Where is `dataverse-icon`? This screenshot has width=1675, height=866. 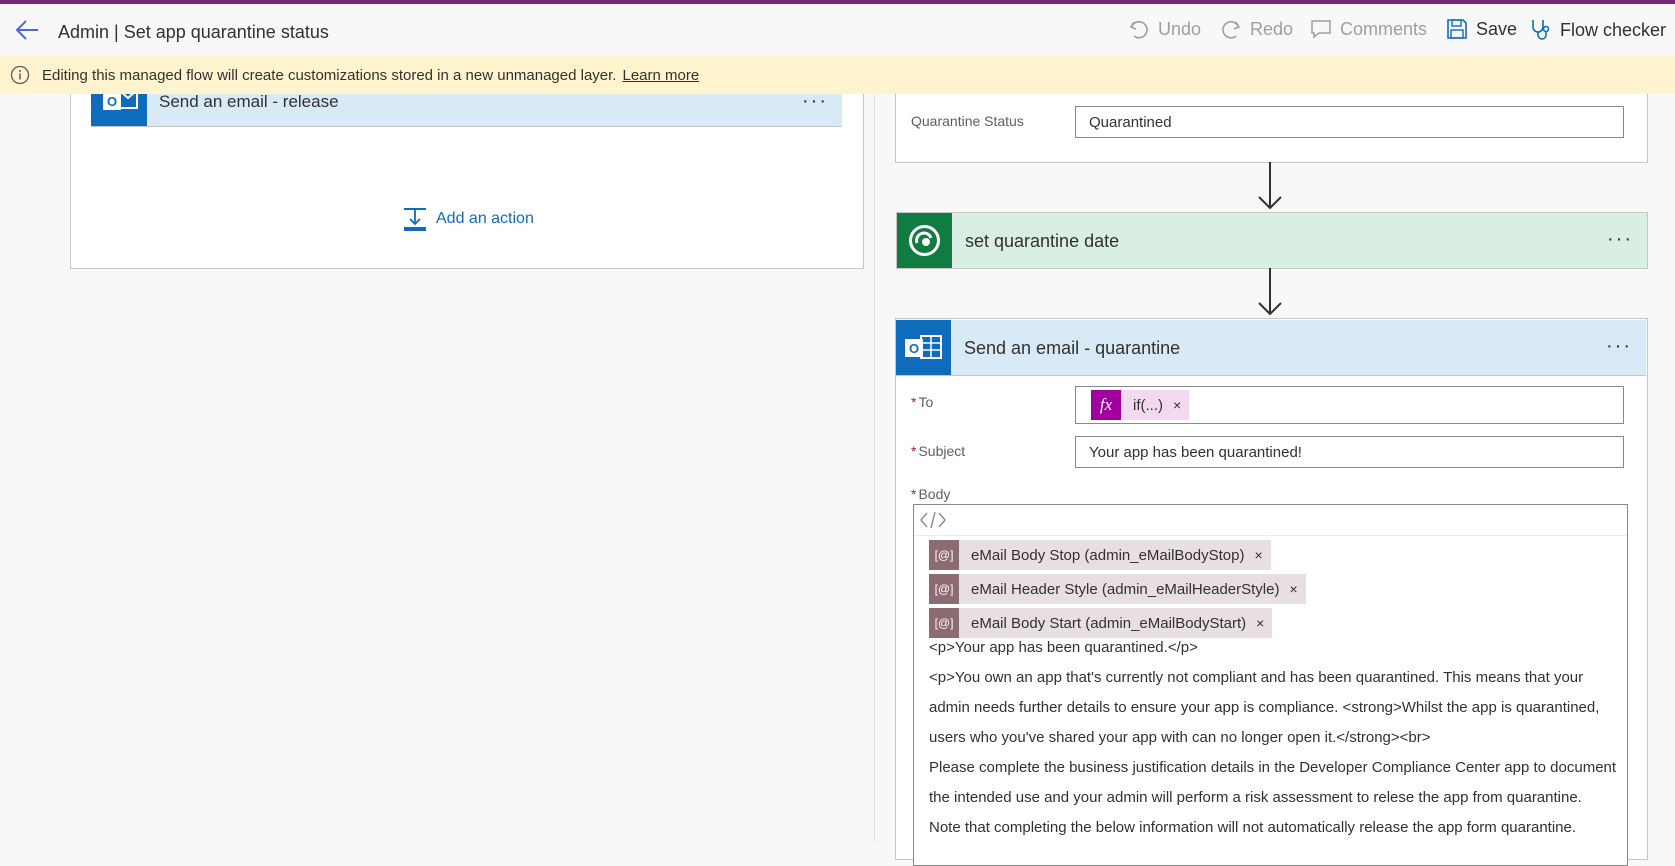 dataverse-icon is located at coordinates (924, 240).